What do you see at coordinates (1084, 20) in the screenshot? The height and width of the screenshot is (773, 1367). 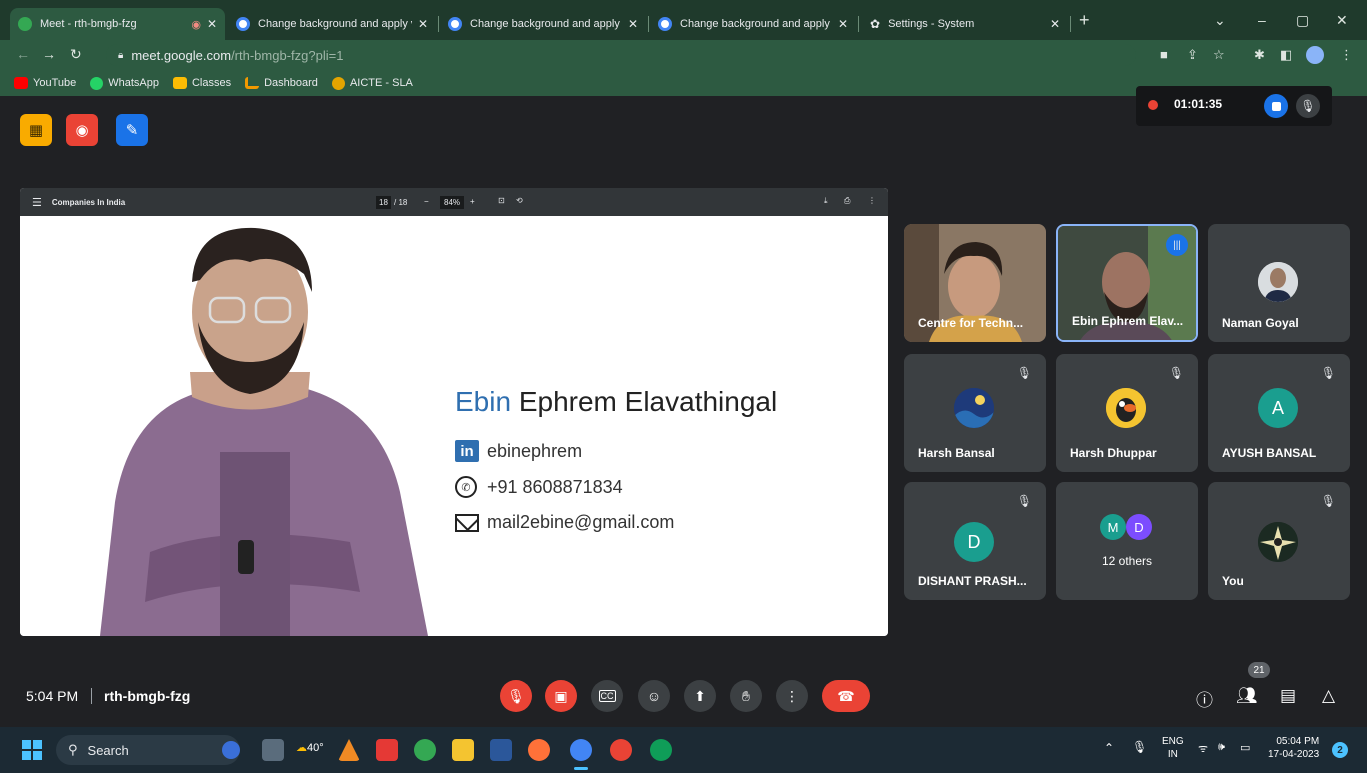 I see `new-tab-button: +` at bounding box center [1084, 20].